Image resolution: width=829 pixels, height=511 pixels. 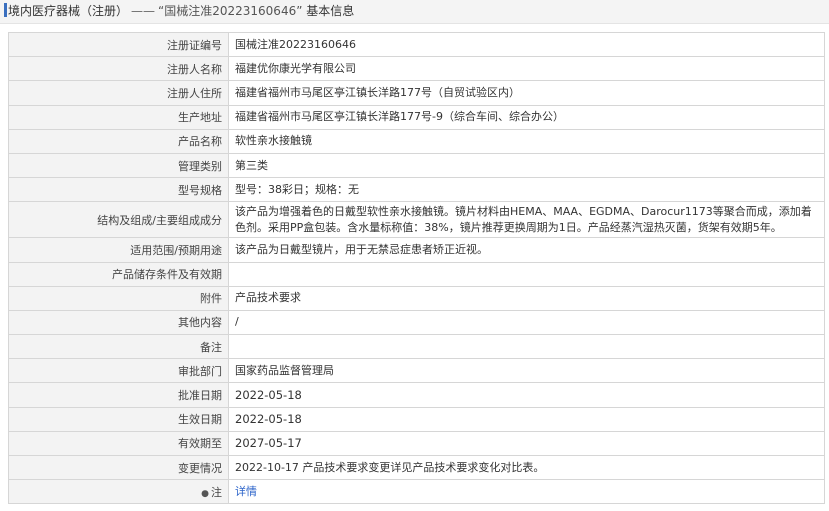 I want to click on table-row: 备注, so click(x=416, y=347).